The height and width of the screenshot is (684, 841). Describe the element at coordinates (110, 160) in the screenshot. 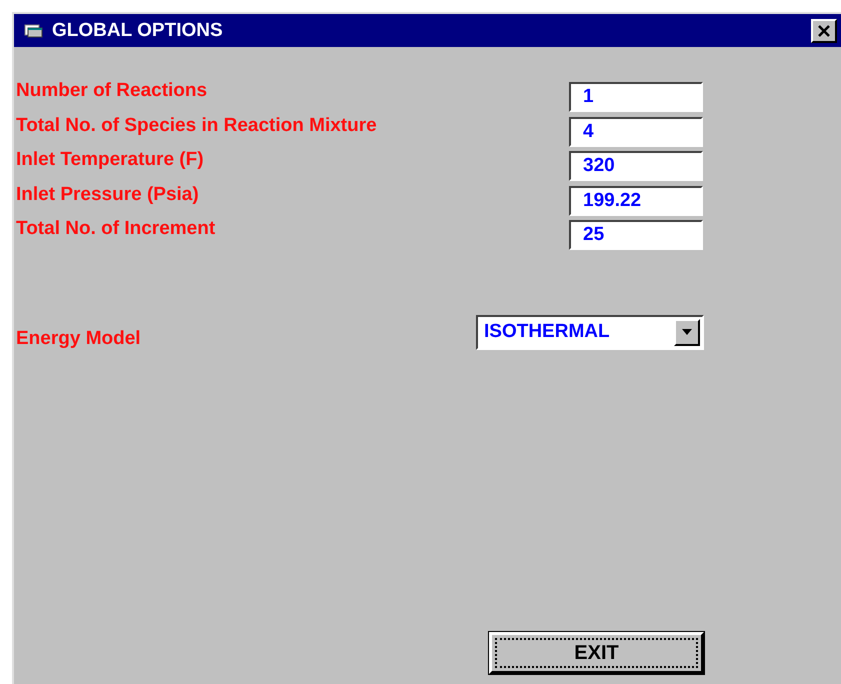

I see `field-label: Inlet Temperature (F)` at that location.